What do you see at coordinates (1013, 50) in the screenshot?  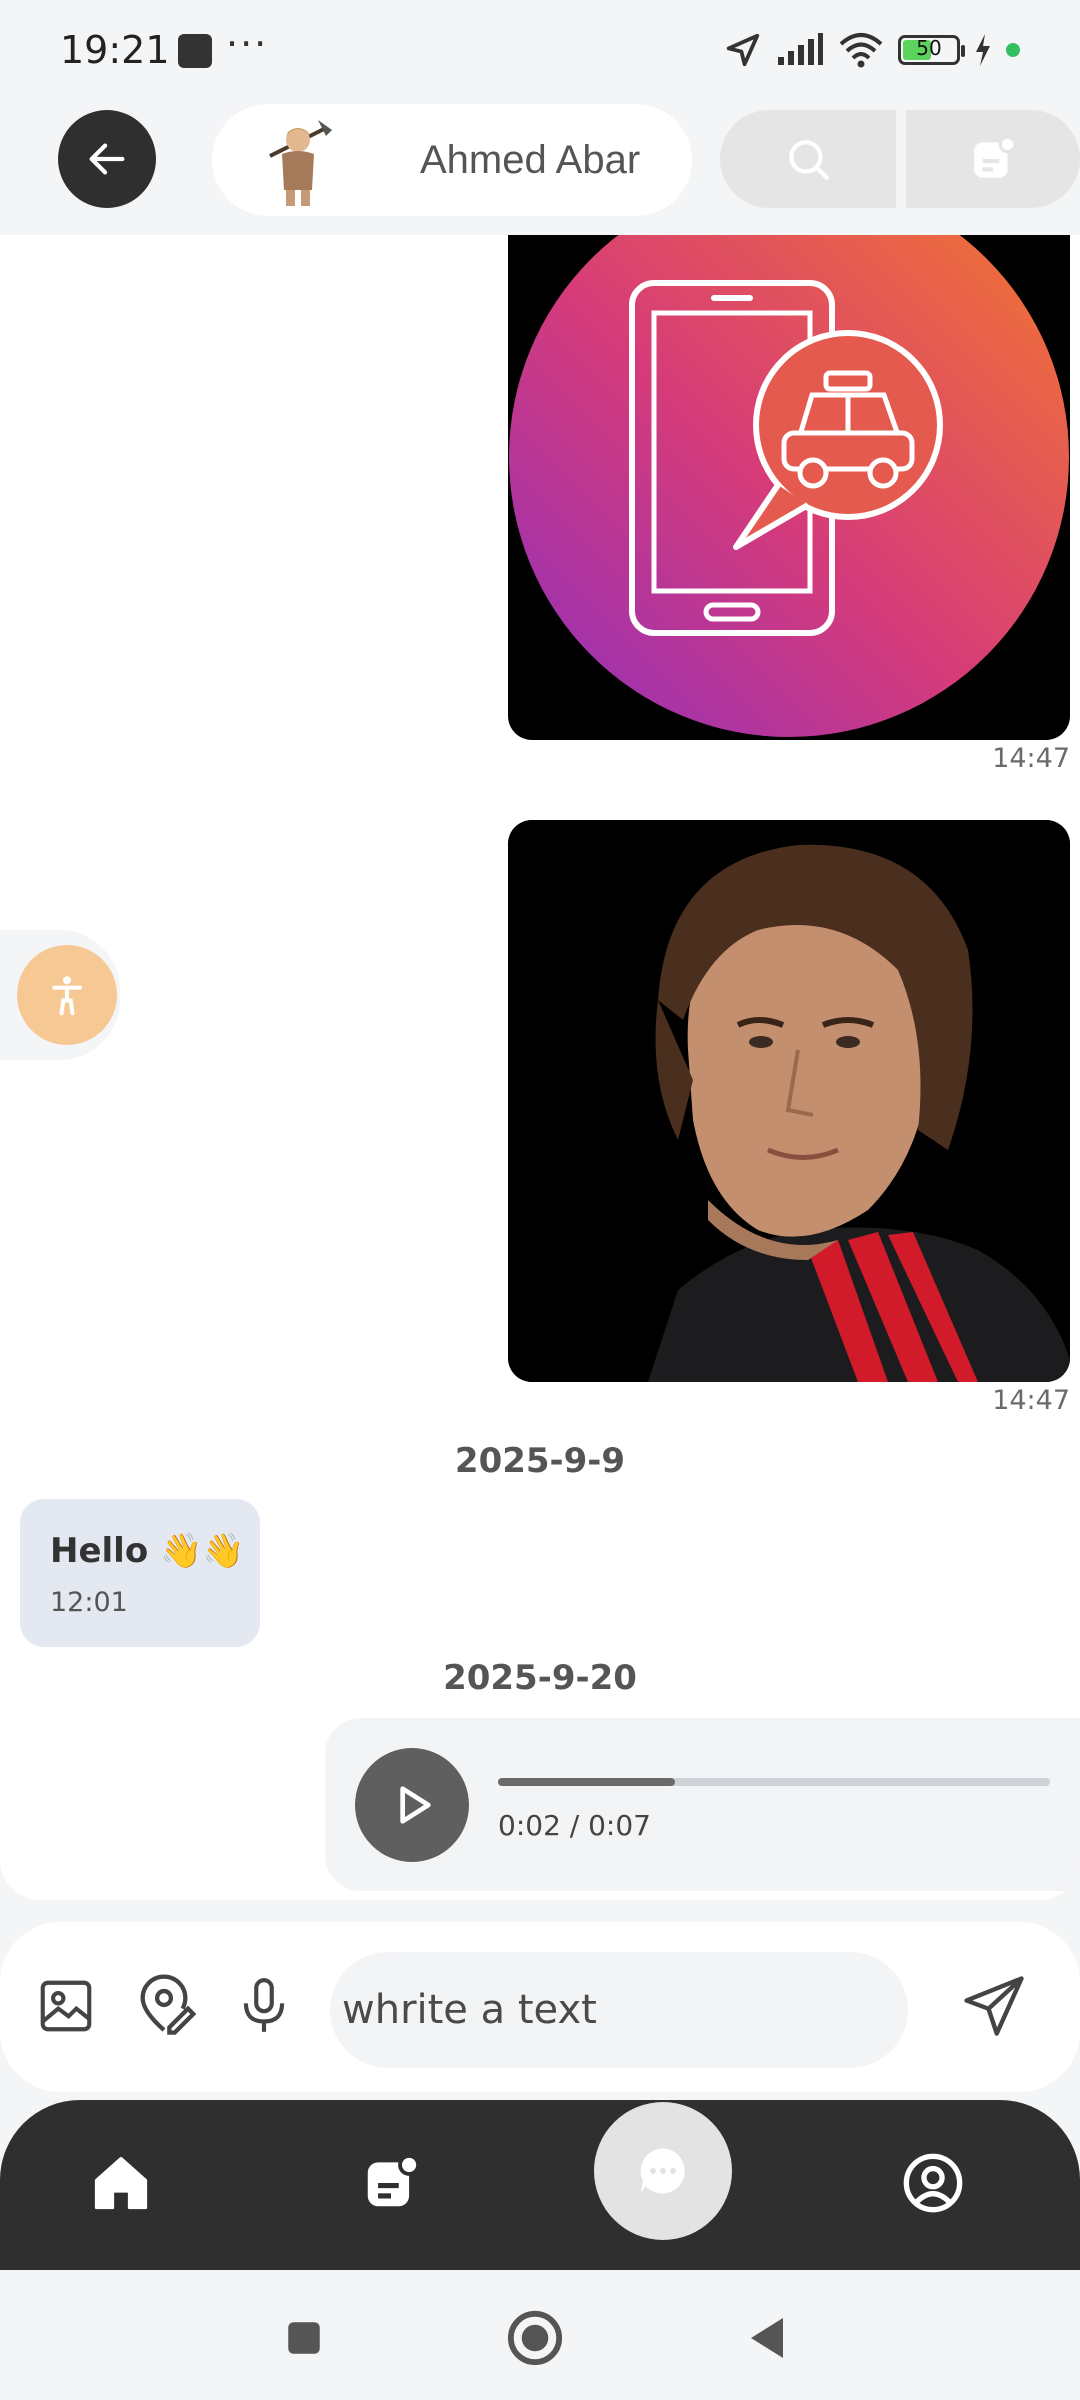 I see `privacy-indicator` at bounding box center [1013, 50].